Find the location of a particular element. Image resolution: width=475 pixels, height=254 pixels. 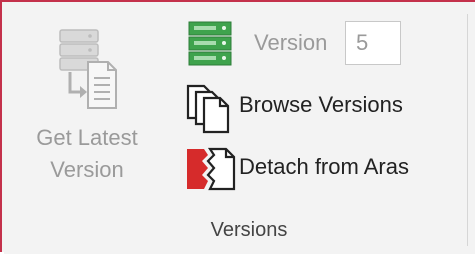

detach-from-aras-button: Detach from Aras is located at coordinates (329, 167).